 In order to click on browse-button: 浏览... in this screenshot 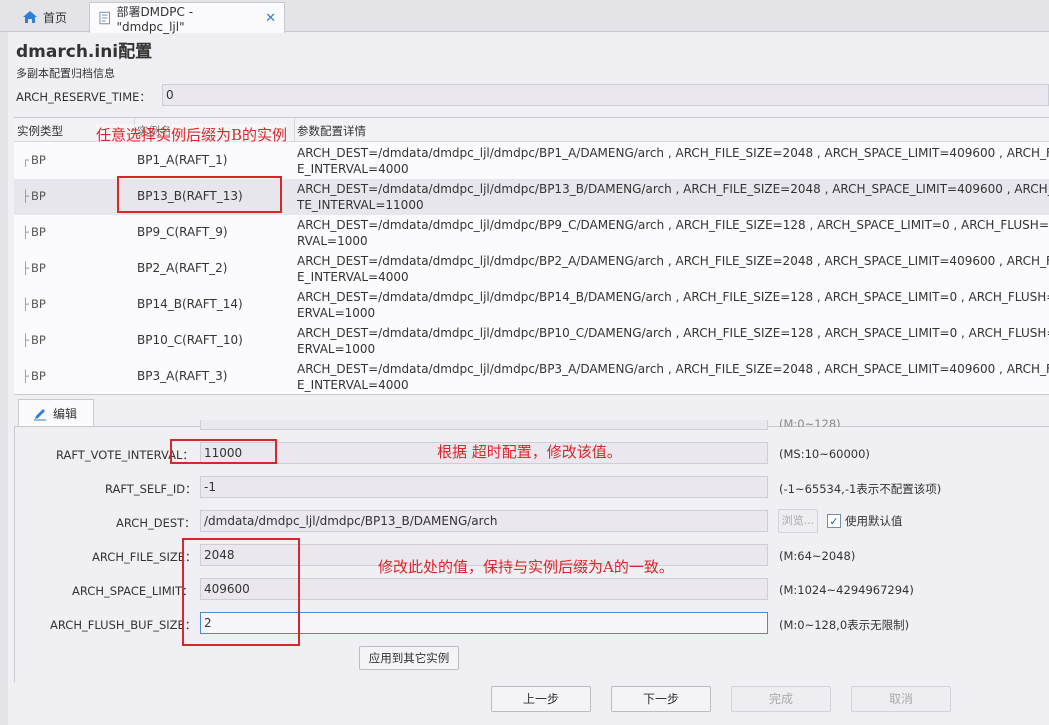, I will do `click(798, 521)`.